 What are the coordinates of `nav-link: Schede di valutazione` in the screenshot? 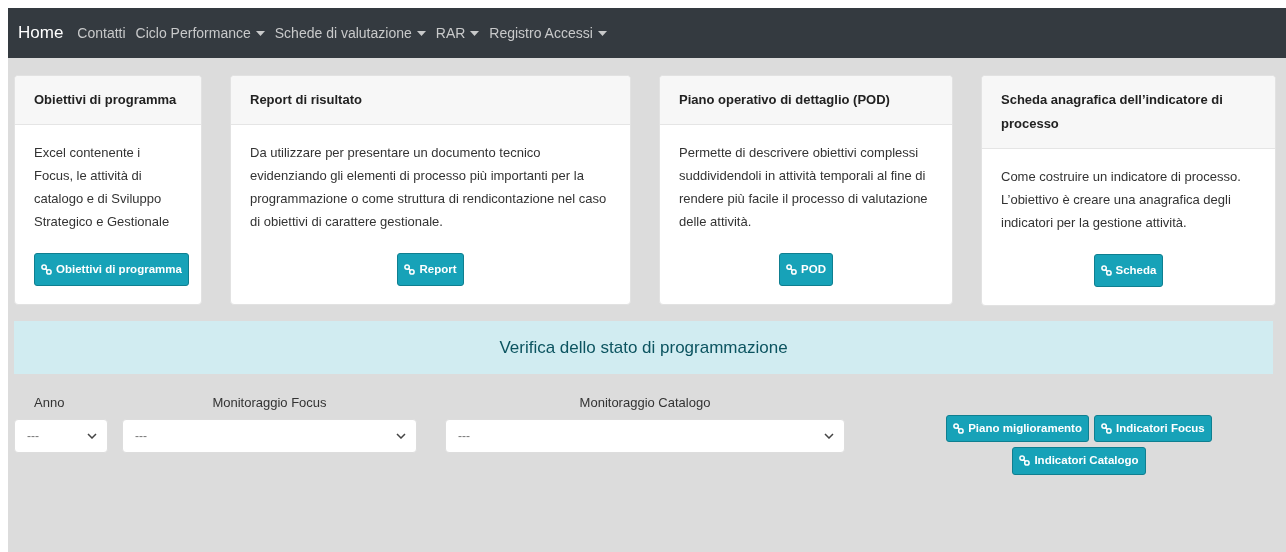 It's located at (350, 33).